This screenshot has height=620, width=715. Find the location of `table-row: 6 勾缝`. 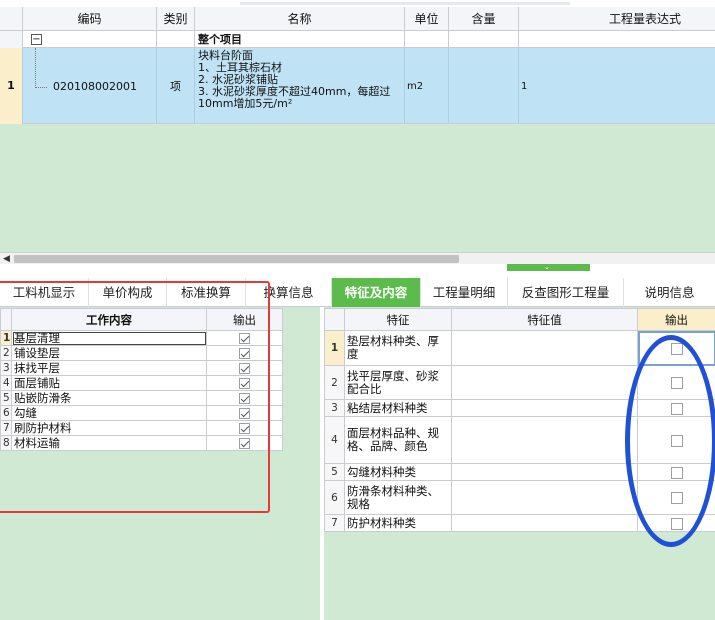

table-row: 6 勾缝 is located at coordinates (141, 413).